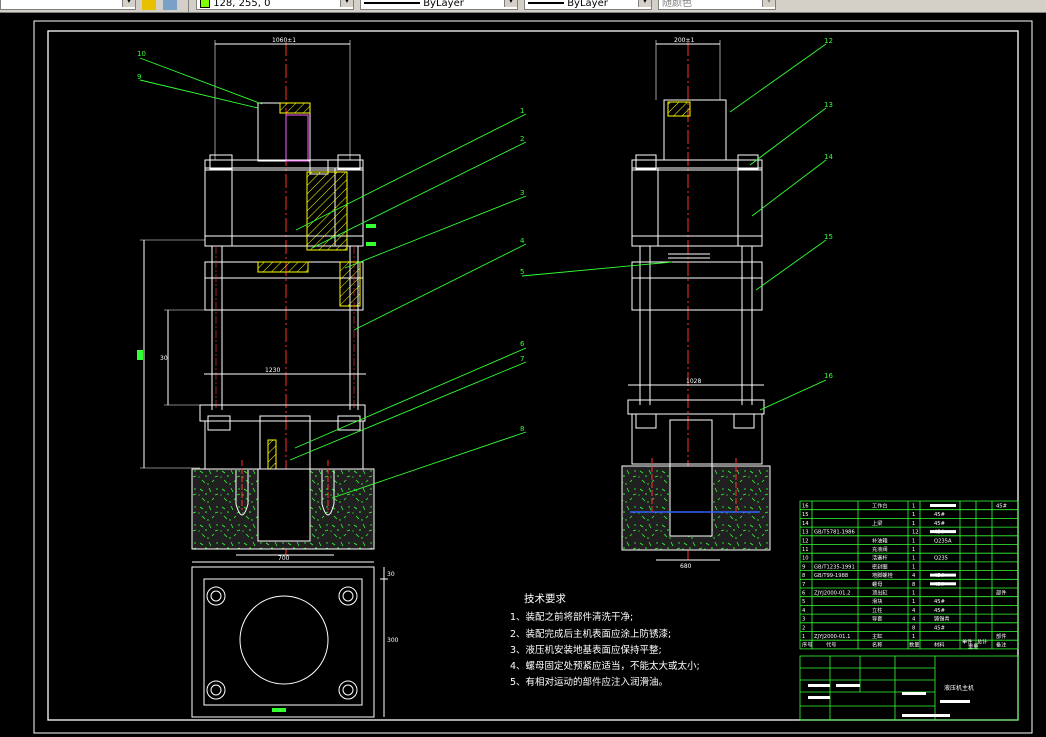  What do you see at coordinates (803, 602) in the screenshot?
I see `bom-cell-no: 5` at bounding box center [803, 602].